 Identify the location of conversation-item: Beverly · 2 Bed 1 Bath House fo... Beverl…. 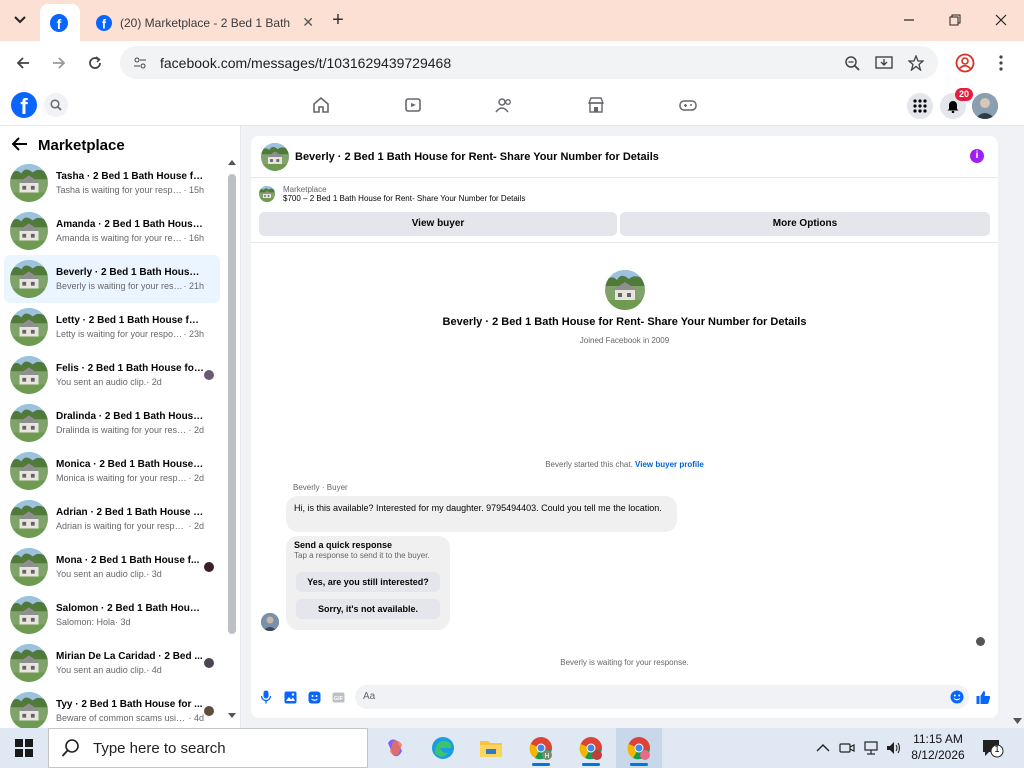
(112, 279).